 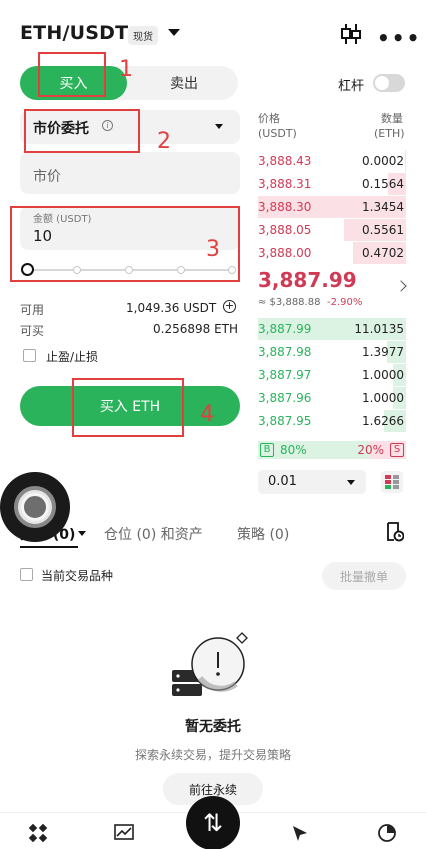 I want to click on buyable-value: 0.256898 ETH, so click(x=196, y=329).